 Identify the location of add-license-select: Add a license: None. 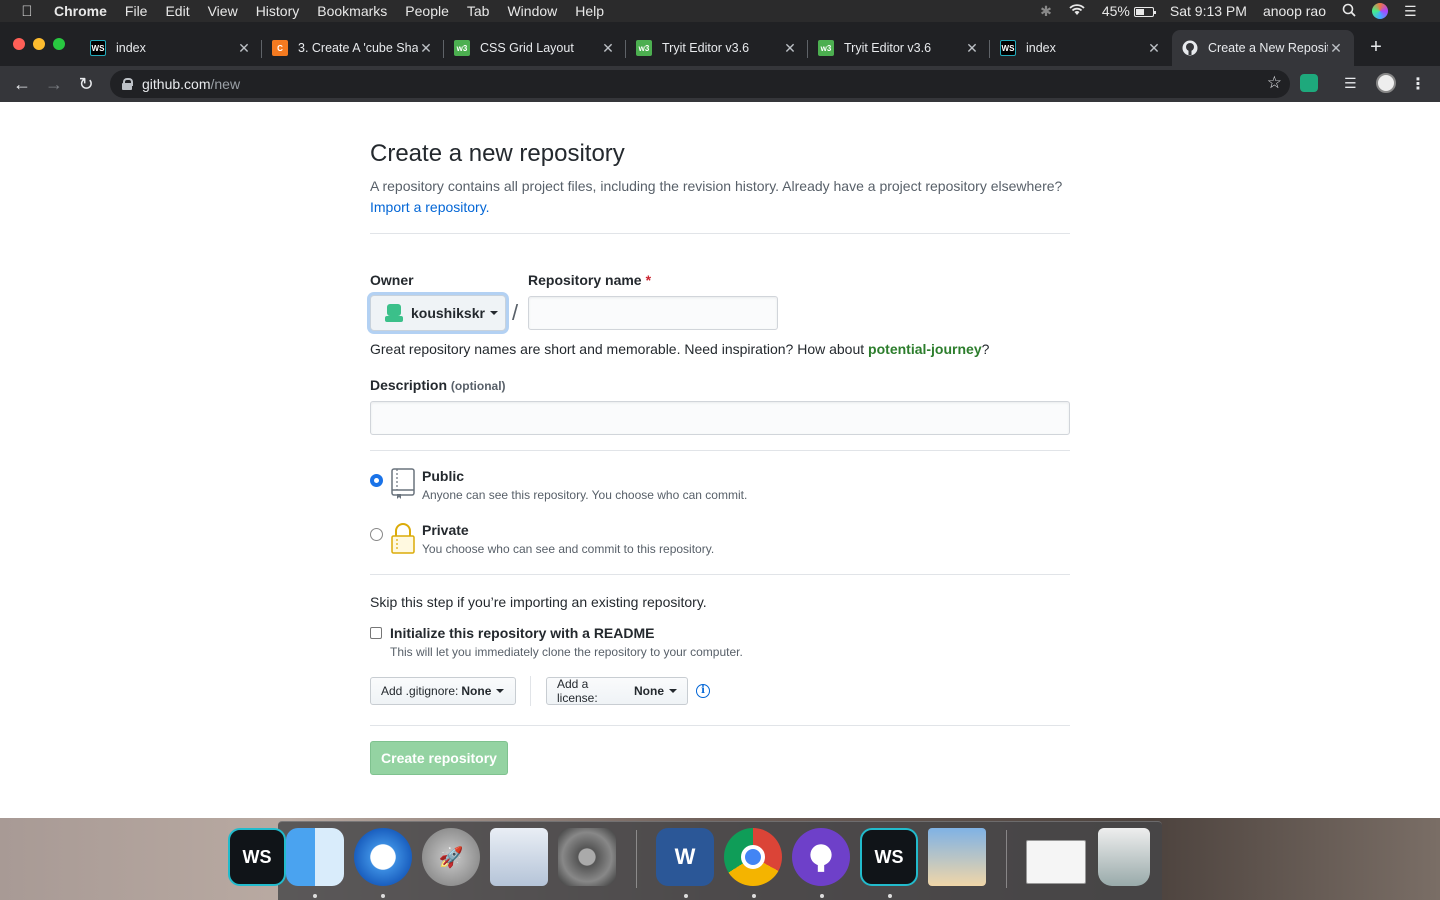
(617, 691).